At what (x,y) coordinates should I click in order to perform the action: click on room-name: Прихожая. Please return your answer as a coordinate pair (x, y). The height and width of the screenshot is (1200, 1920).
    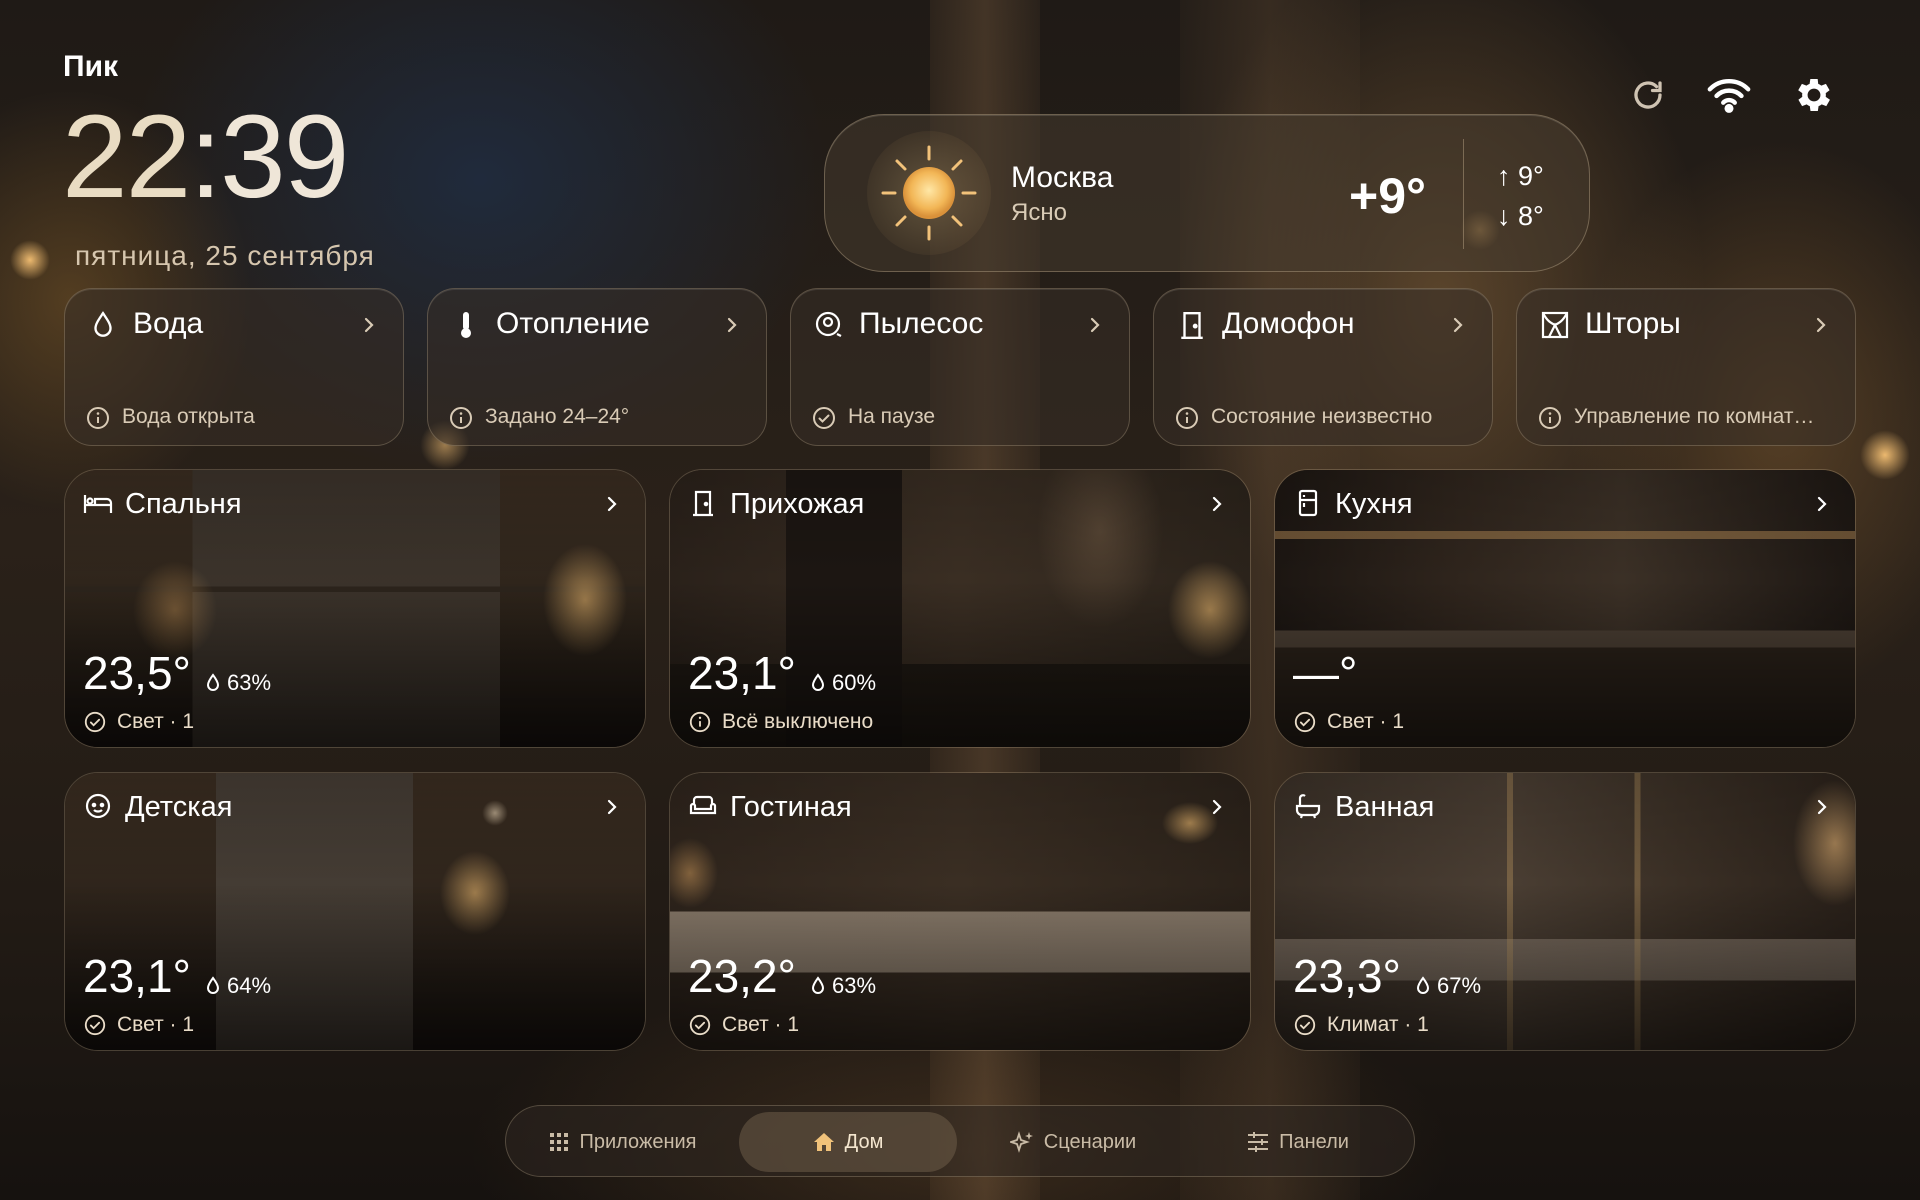
    Looking at the image, I should click on (797, 504).